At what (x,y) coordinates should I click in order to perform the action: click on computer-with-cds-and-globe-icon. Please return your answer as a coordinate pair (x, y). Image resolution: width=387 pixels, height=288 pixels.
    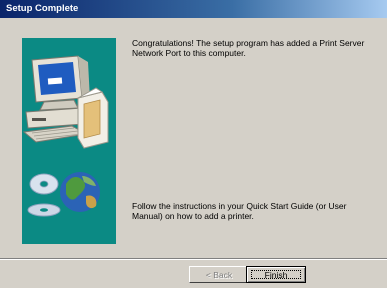
    Looking at the image, I should click on (65, 136).